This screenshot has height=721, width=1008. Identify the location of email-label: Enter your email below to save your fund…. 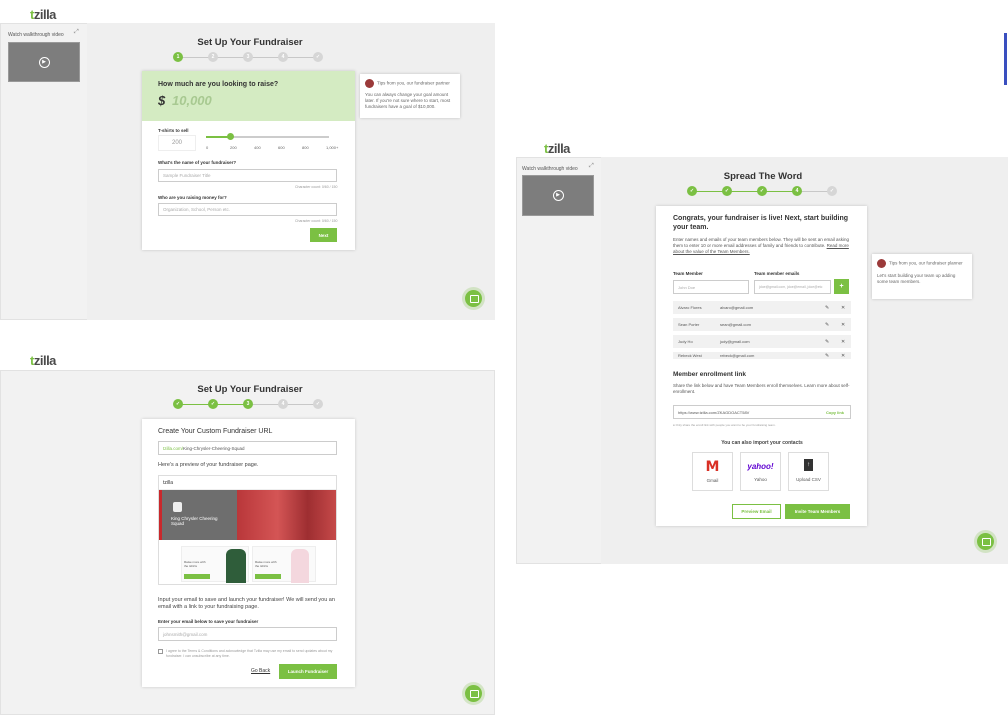
(208, 621).